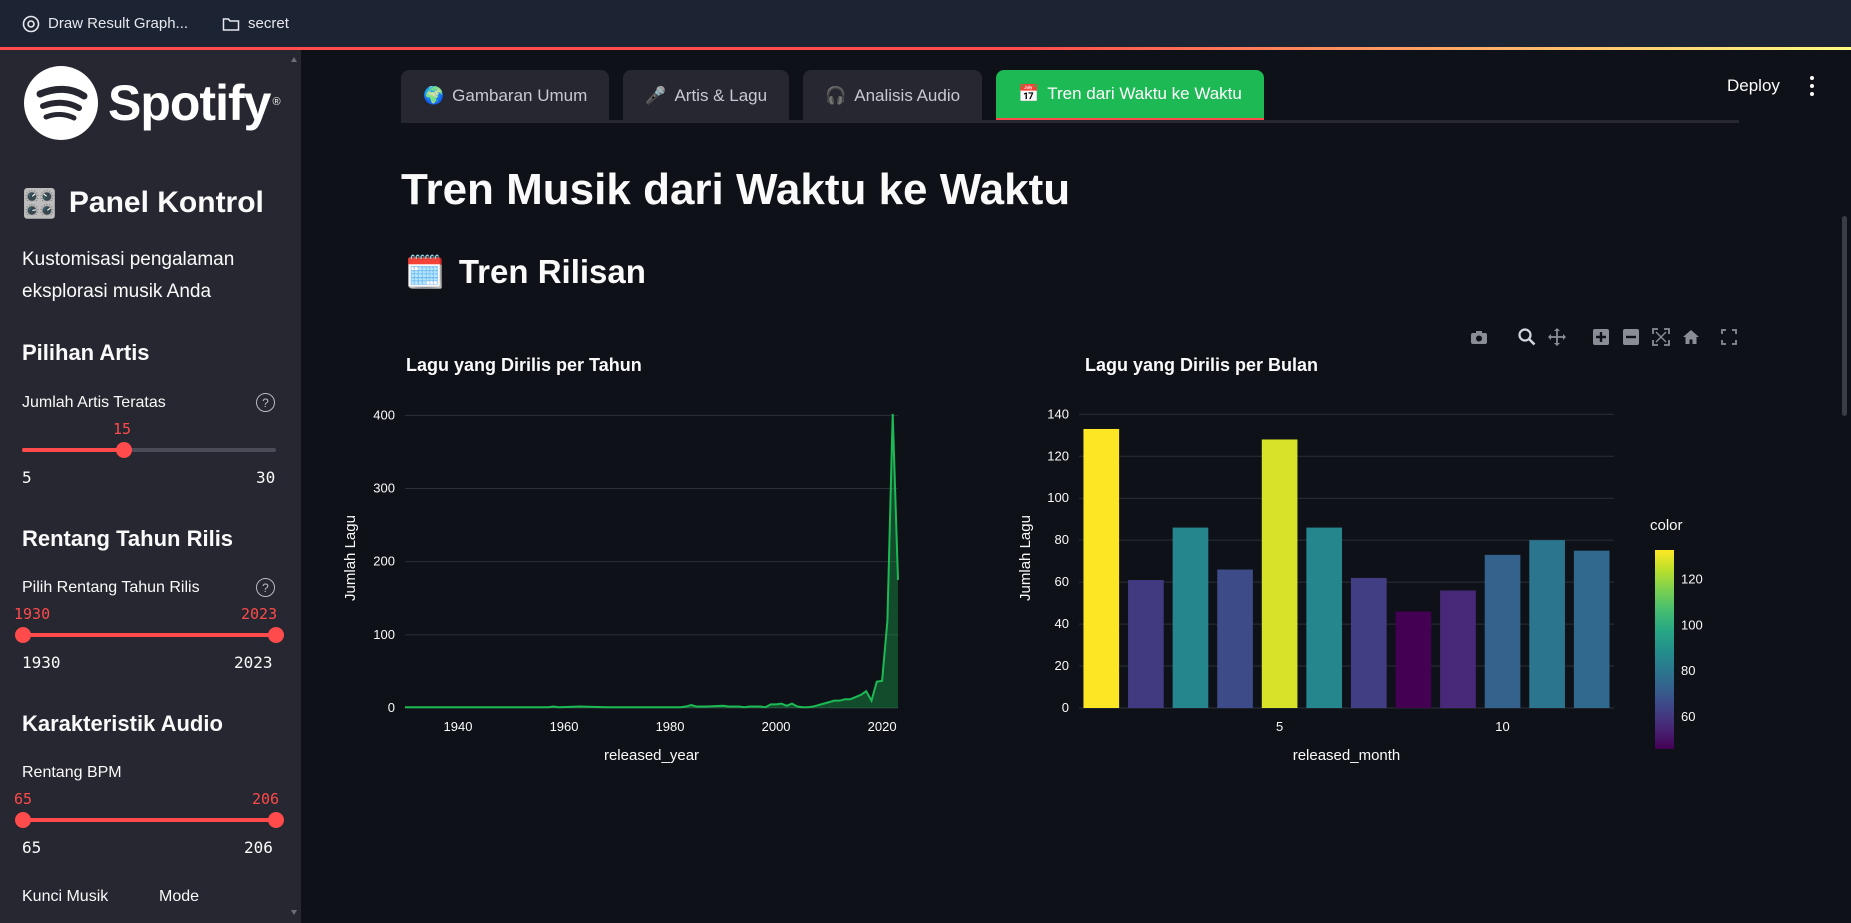 This screenshot has width=1851, height=923. Describe the element at coordinates (23, 799) in the screenshot. I see `bpm-low-value: 65` at that location.